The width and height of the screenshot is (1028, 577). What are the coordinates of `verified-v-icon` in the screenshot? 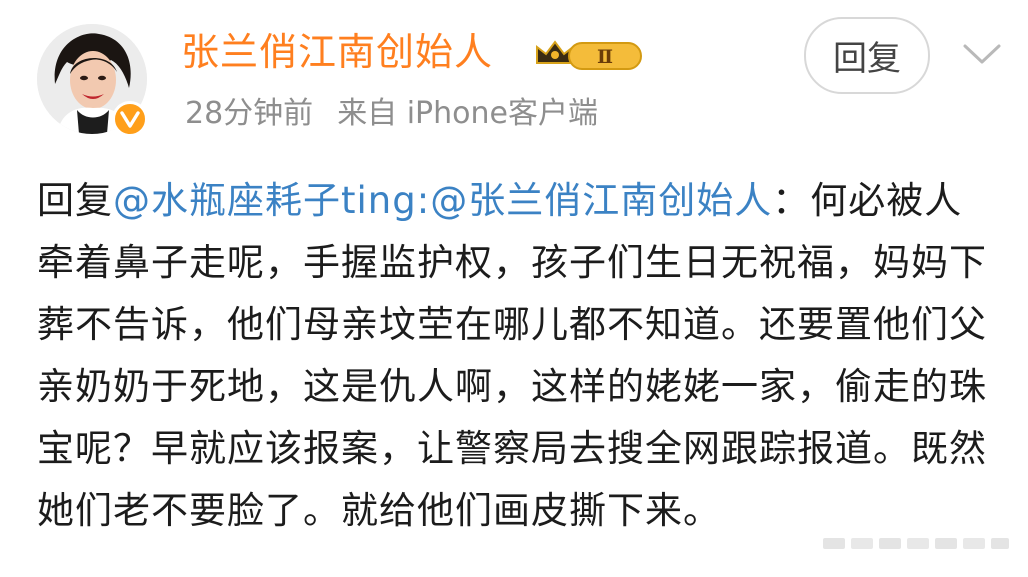 It's located at (130, 119).